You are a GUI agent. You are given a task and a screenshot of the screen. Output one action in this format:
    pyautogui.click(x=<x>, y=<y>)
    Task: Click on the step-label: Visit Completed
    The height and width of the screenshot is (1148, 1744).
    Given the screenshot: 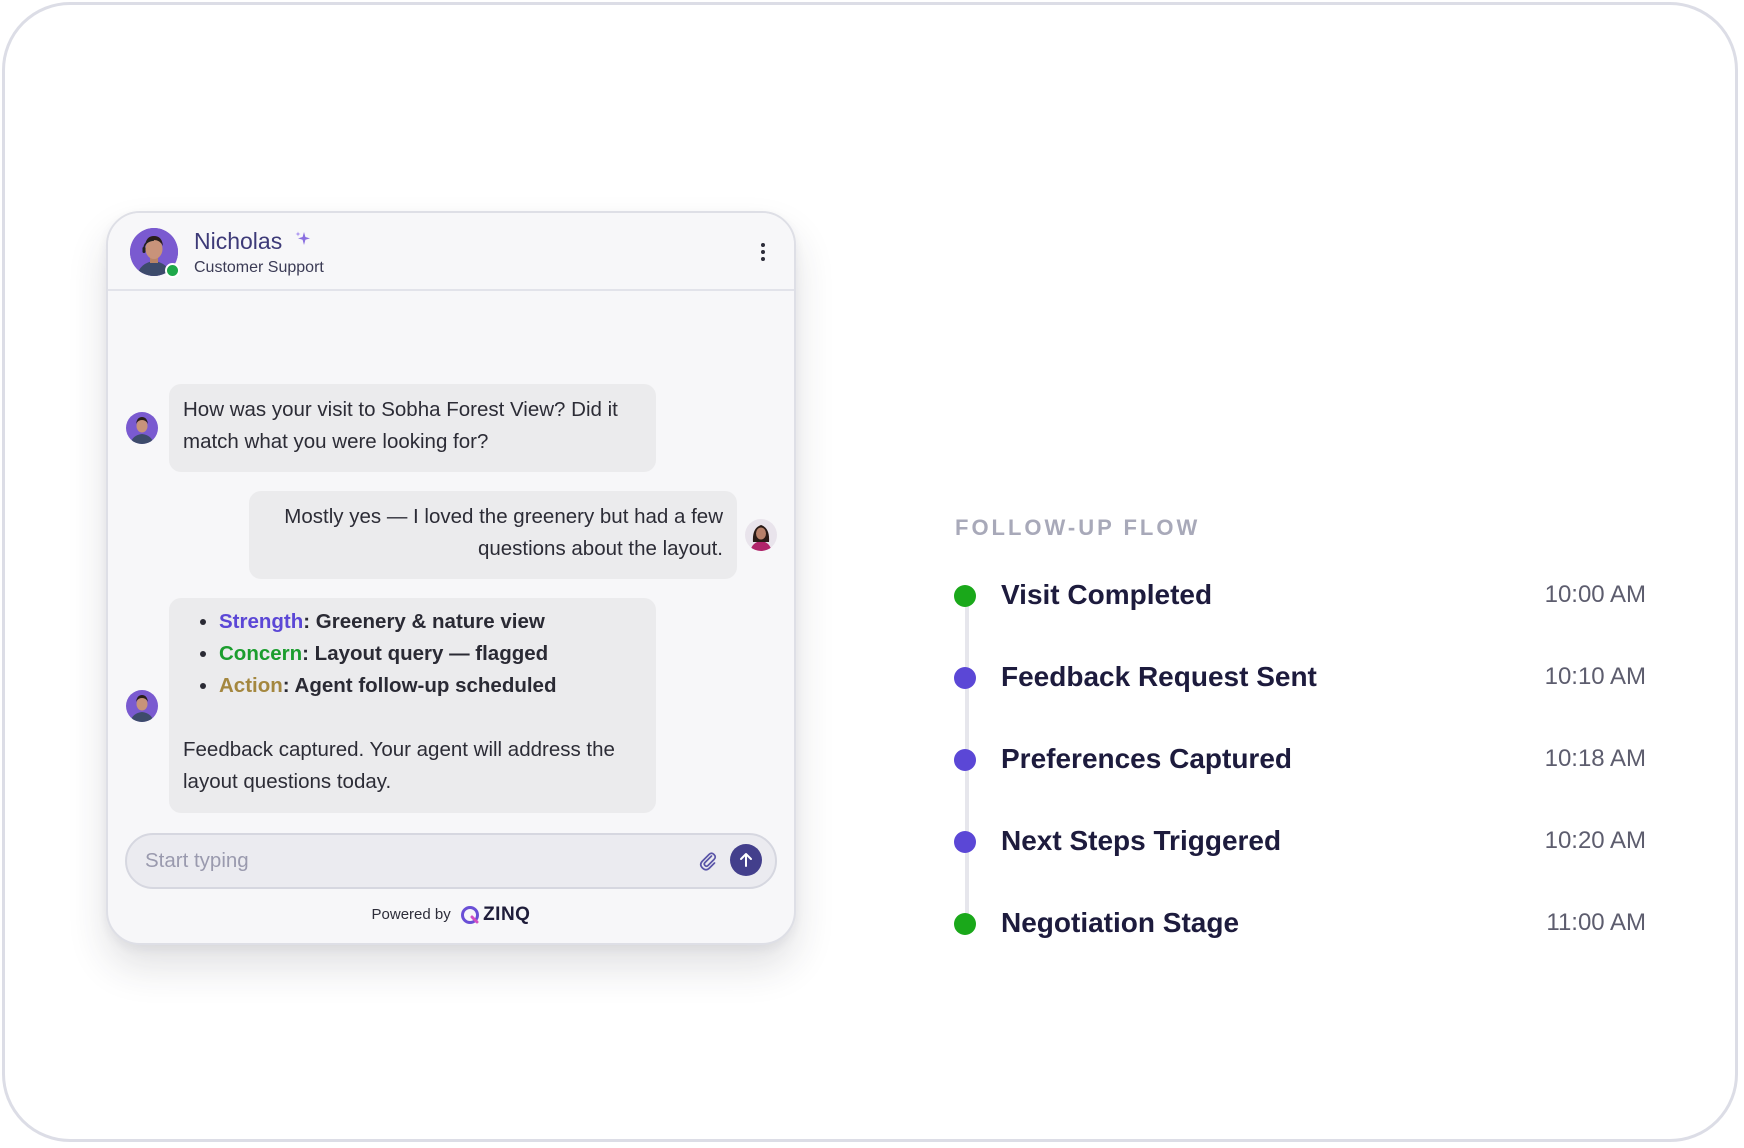 What is the action you would take?
    pyautogui.click(x=1107, y=594)
    